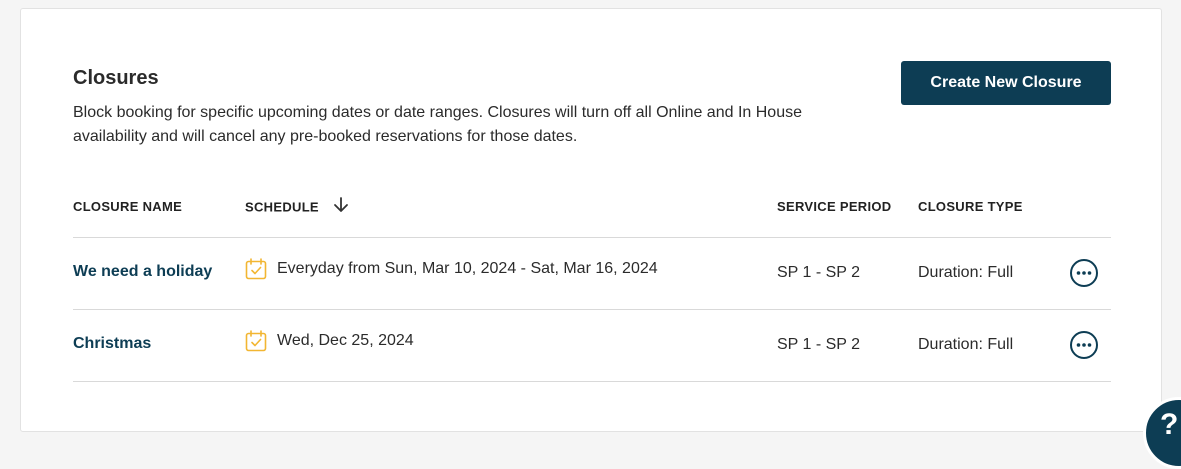 The height and width of the screenshot is (469, 1181). I want to click on page-title: Closures, so click(116, 78).